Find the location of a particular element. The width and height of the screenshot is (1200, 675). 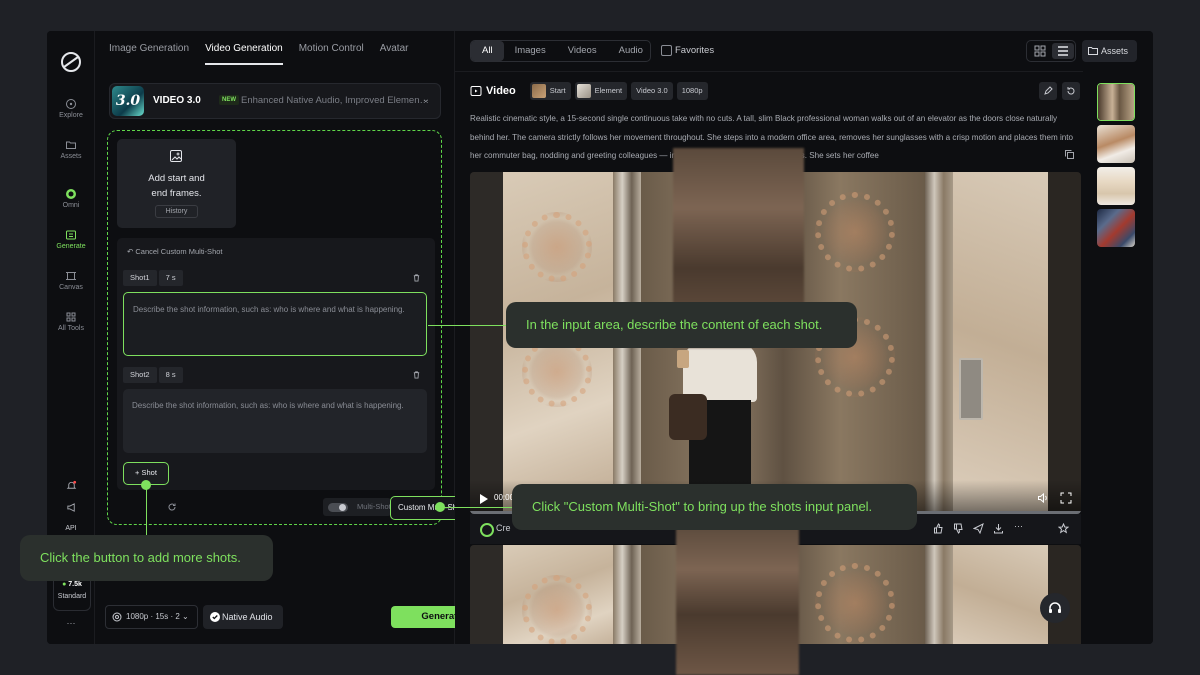

shot-duration: 8 s is located at coordinates (170, 375).